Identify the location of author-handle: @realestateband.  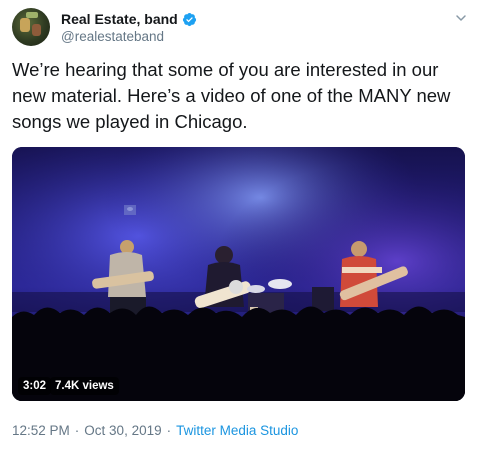
(112, 36).